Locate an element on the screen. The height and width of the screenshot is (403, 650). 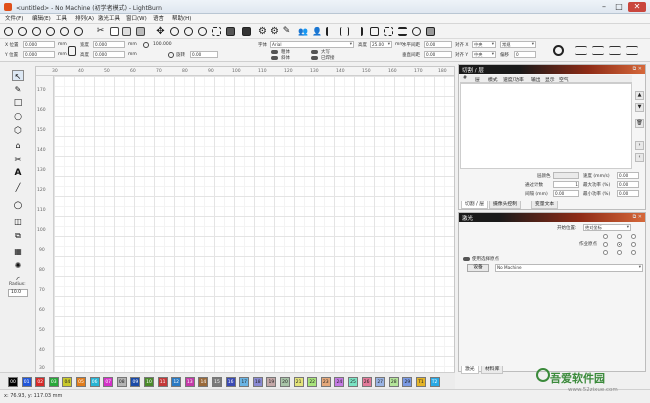
color-swatch-18: 18 is located at coordinates (257, 382).